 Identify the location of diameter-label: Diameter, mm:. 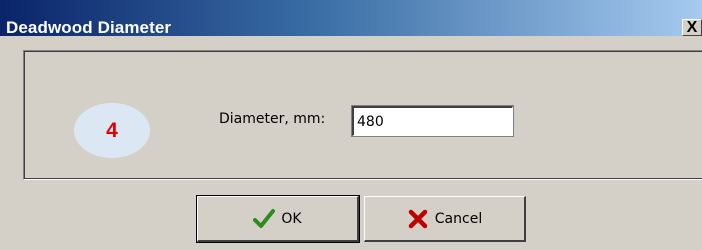
(272, 119).